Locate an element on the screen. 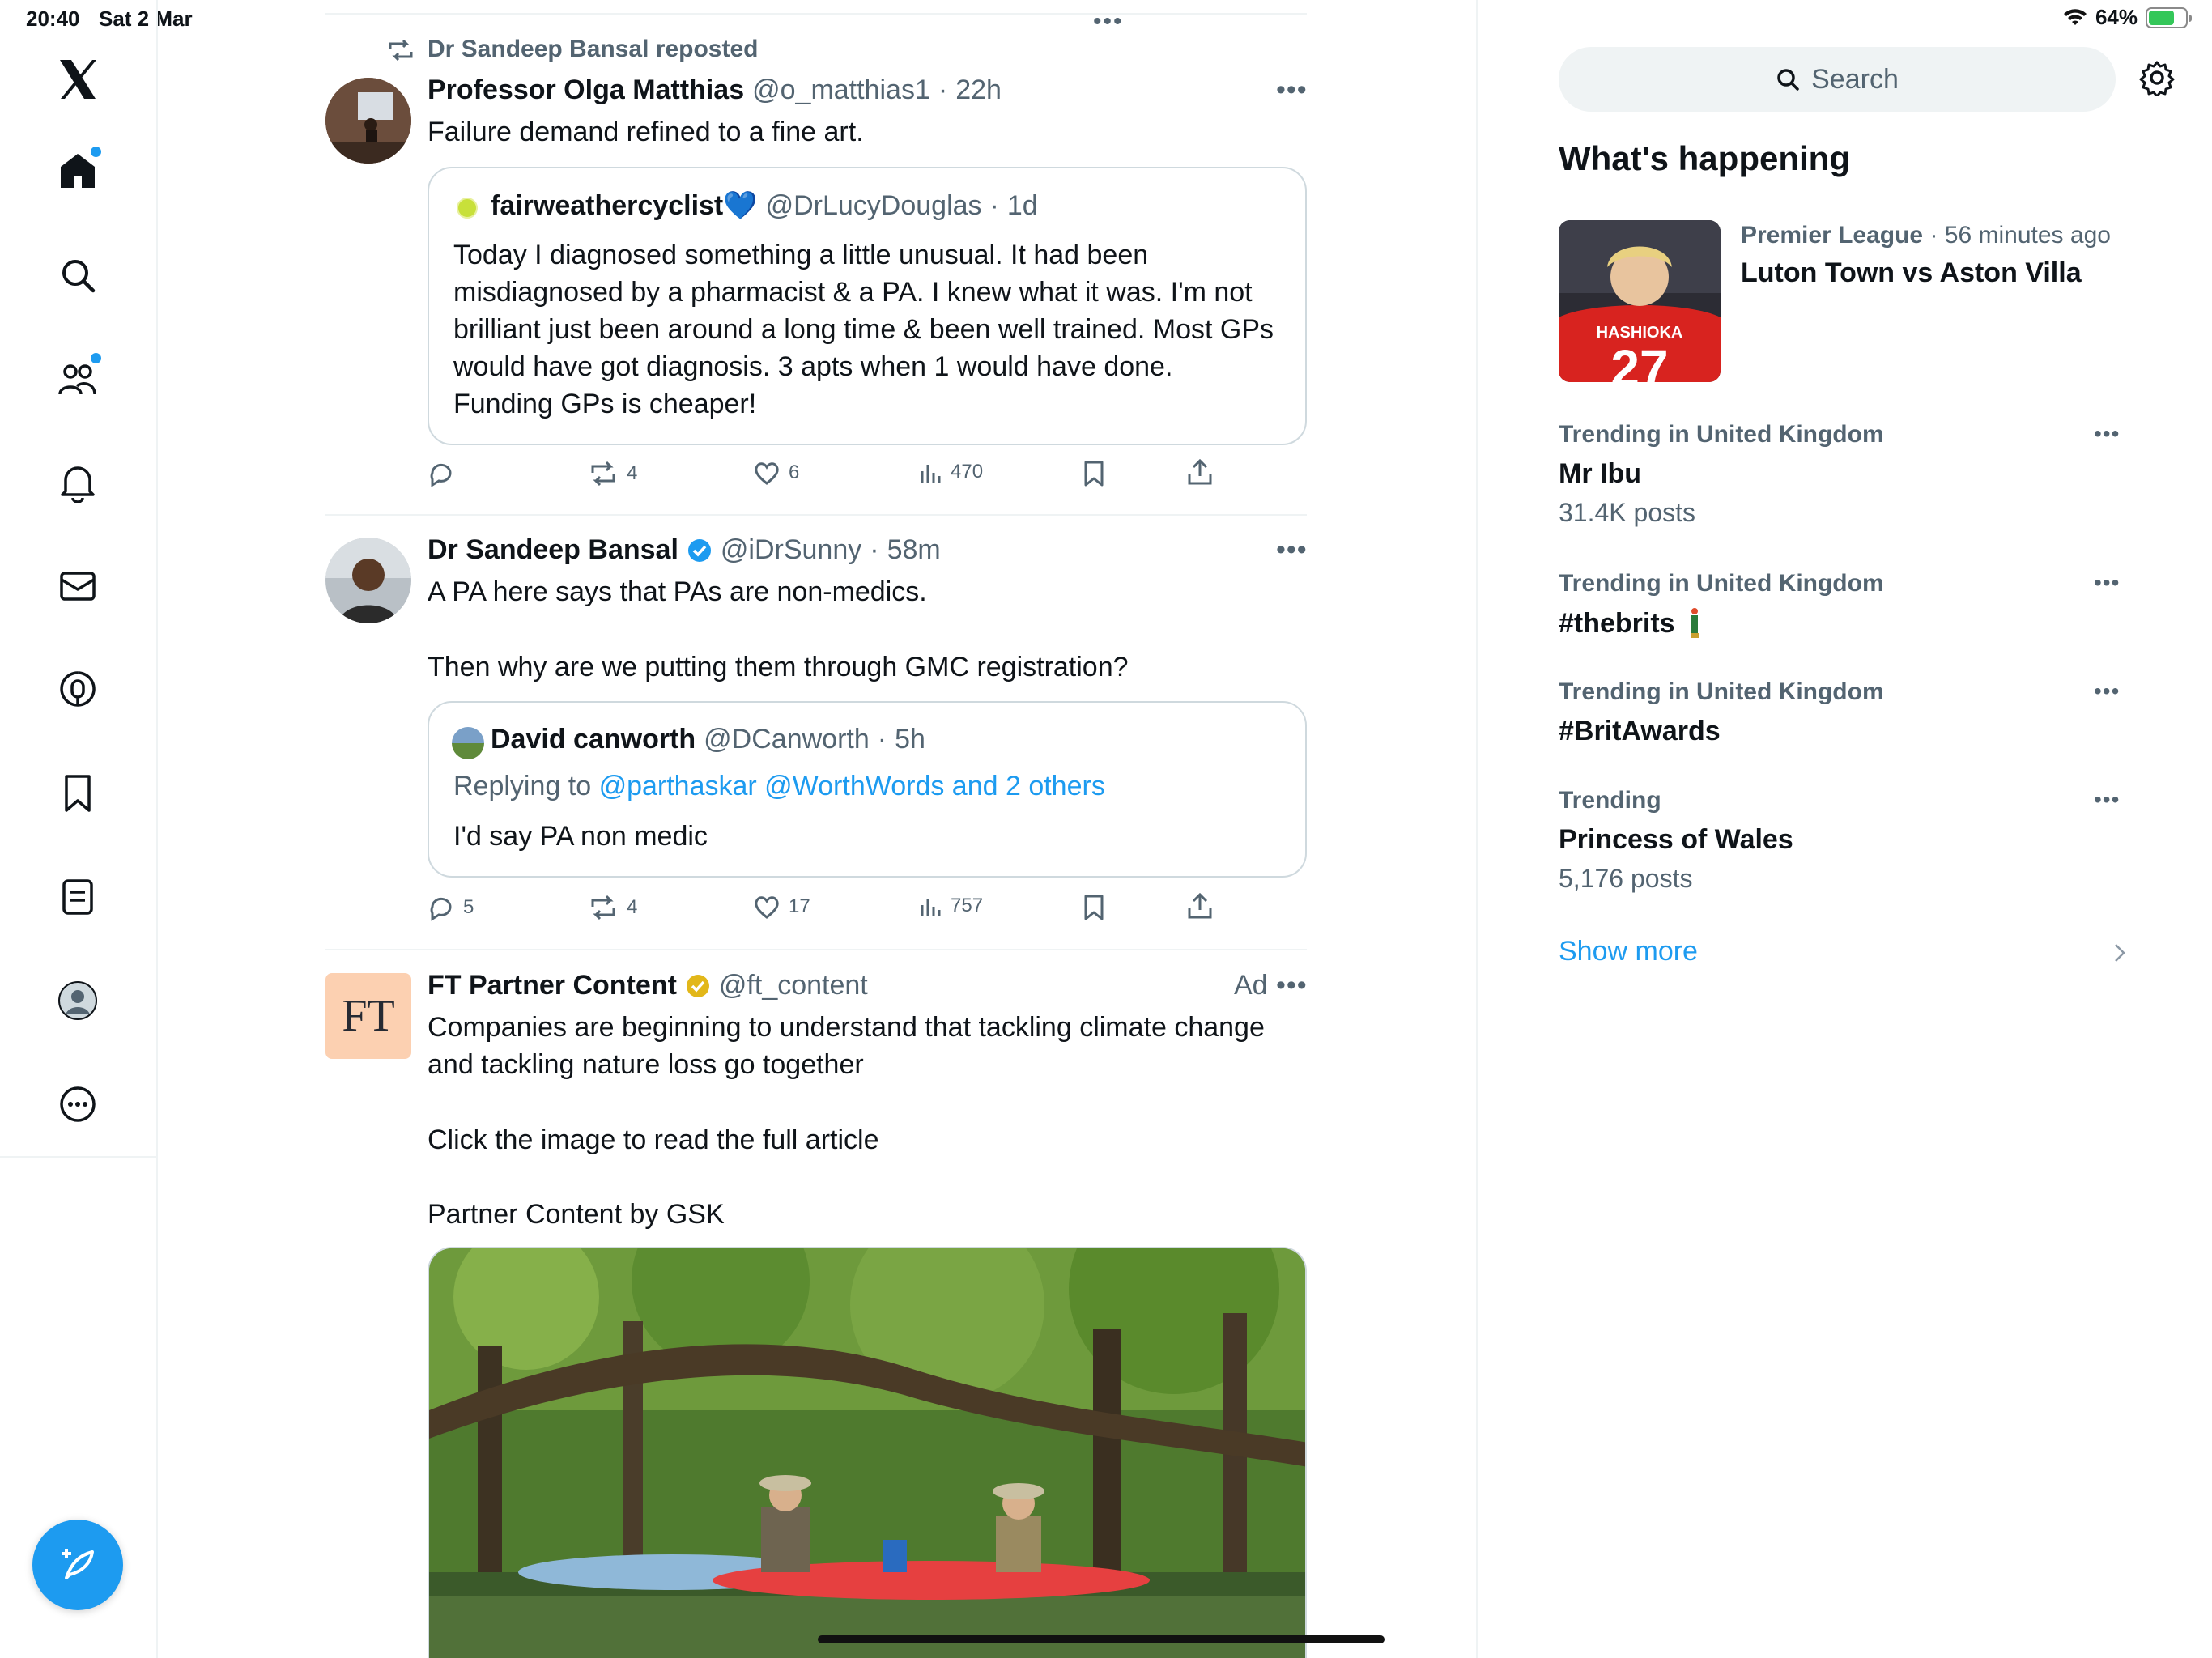 This screenshot has width=2212, height=1658. tweet3-text-line2: Click the image to read the full article is located at coordinates (653, 1139).